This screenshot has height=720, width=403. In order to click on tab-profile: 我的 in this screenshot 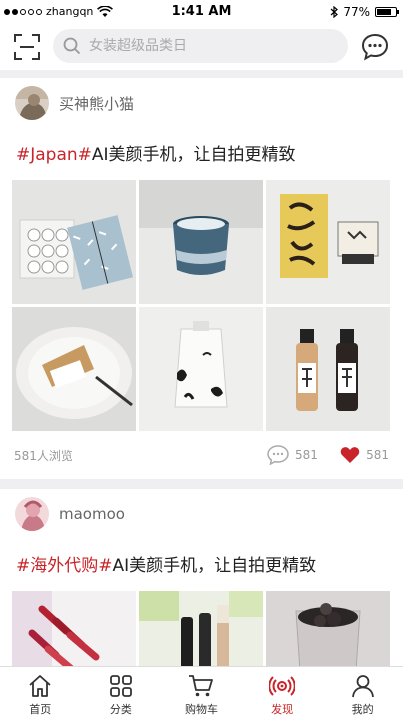, I will do `click(362, 693)`.